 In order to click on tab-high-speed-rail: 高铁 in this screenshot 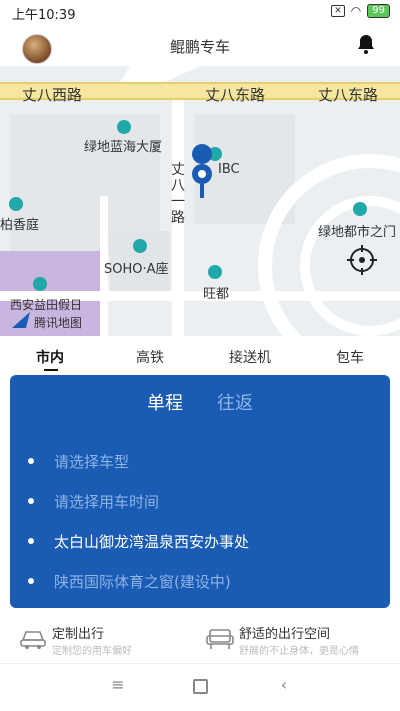, I will do `click(150, 355)`.